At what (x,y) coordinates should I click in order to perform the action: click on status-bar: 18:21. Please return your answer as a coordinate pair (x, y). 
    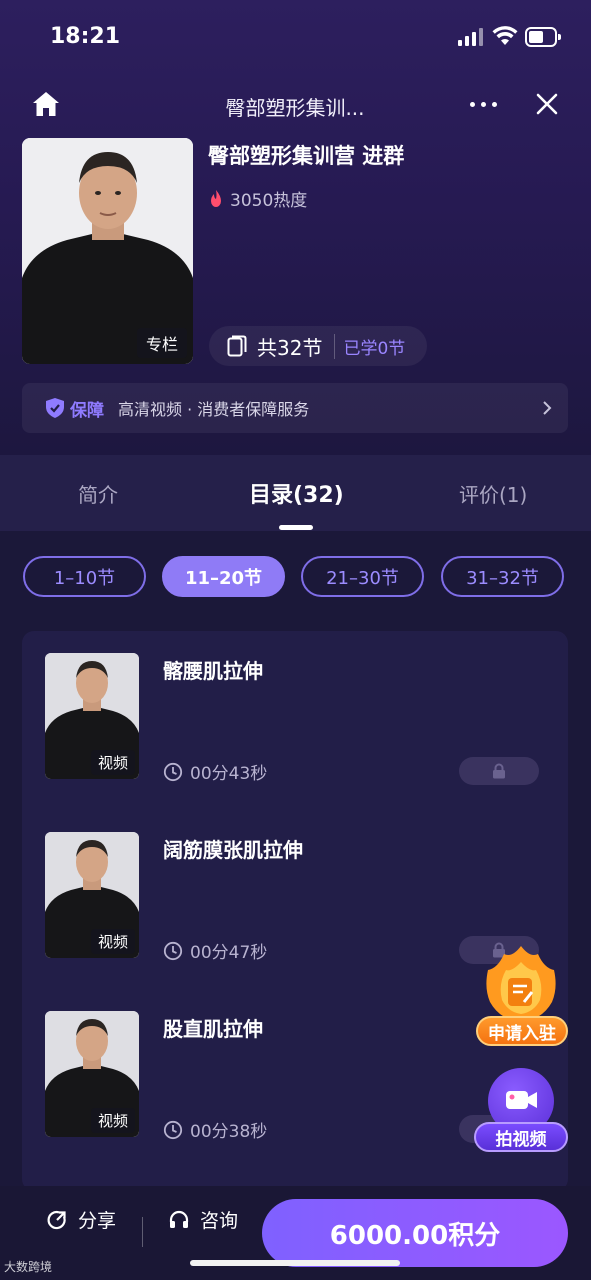
    Looking at the image, I should click on (295, 36).